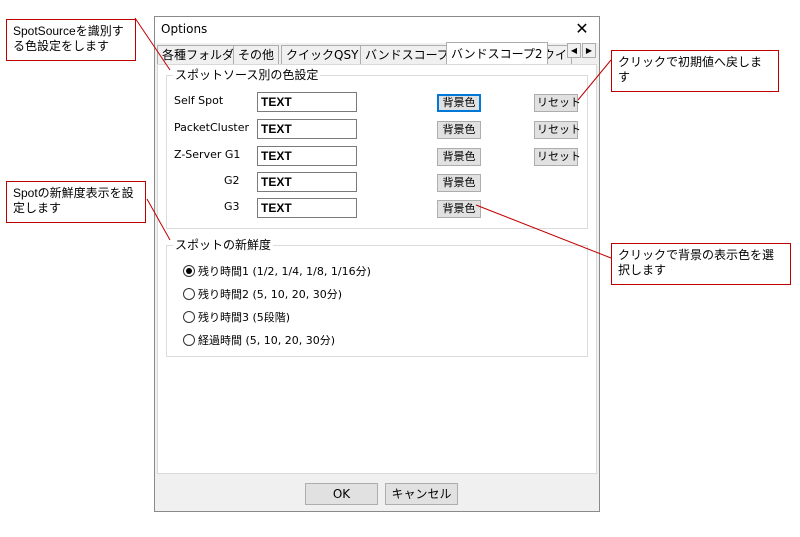 The height and width of the screenshot is (537, 800). Describe the element at coordinates (459, 130) in the screenshot. I see `packetcluster-bg-button: 背景色` at that location.